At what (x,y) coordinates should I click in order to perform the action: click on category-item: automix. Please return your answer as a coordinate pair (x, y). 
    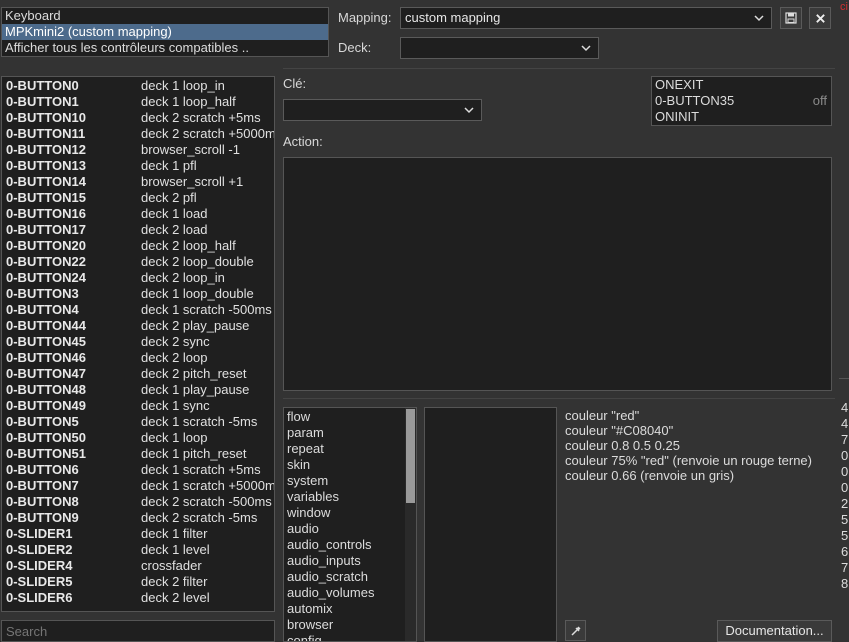
    Looking at the image, I should click on (350, 609).